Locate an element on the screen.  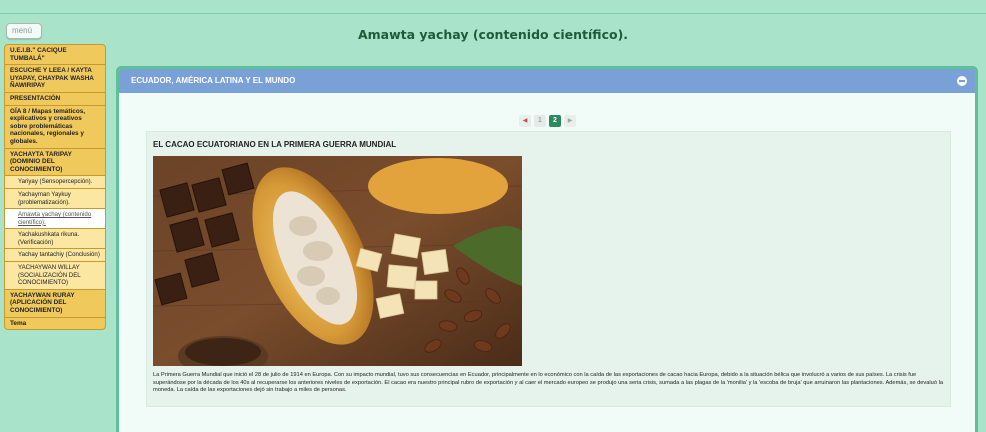
sidebar-item-yachayman-yaykuy: Yachayman Yaykuy (problematización). is located at coordinates (55, 199).